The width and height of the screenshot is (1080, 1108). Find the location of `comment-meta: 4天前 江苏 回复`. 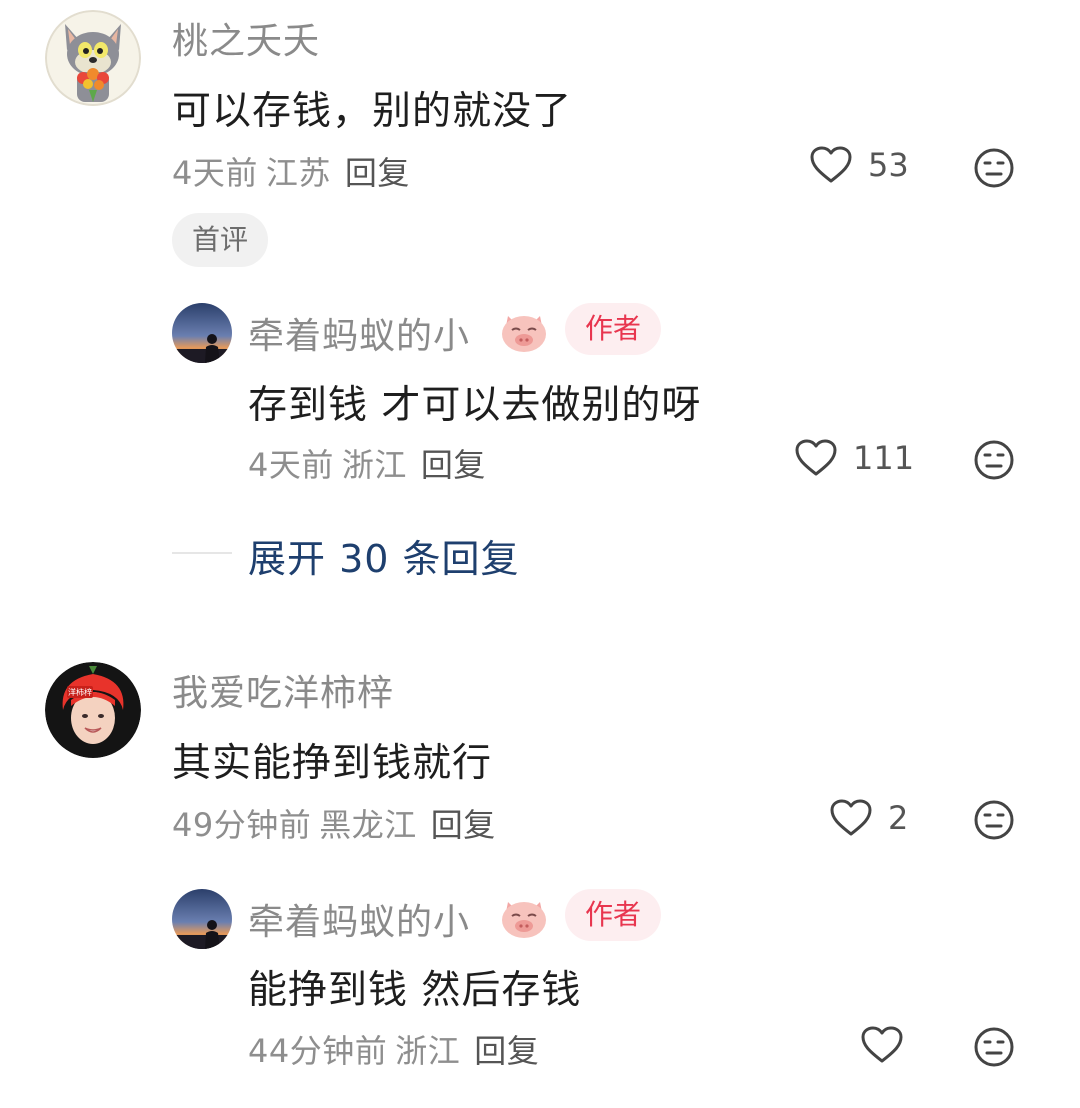

comment-meta: 4天前 江苏 回复 is located at coordinates (291, 171).